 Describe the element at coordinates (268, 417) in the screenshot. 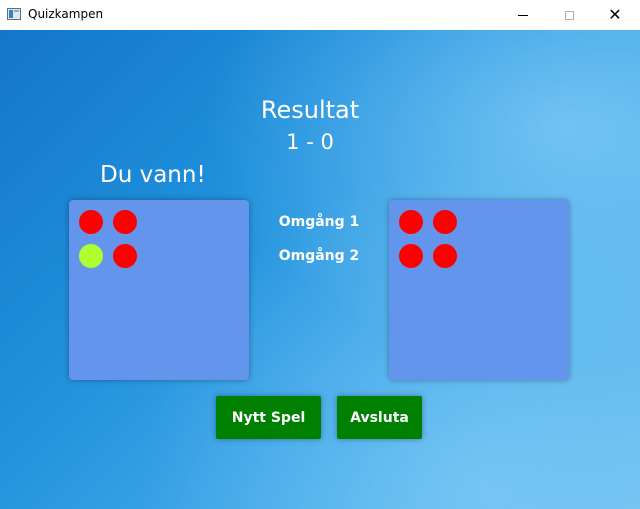

I see `new-game-button: Nytt Spel` at that location.